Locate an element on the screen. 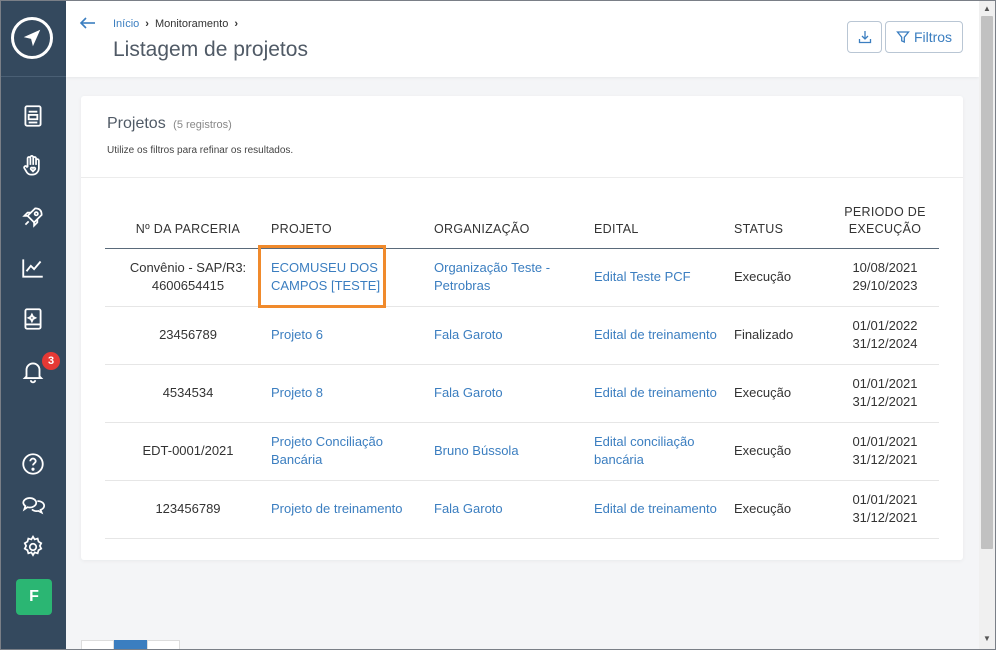  cell-parceria: 4534534 is located at coordinates (188, 393).